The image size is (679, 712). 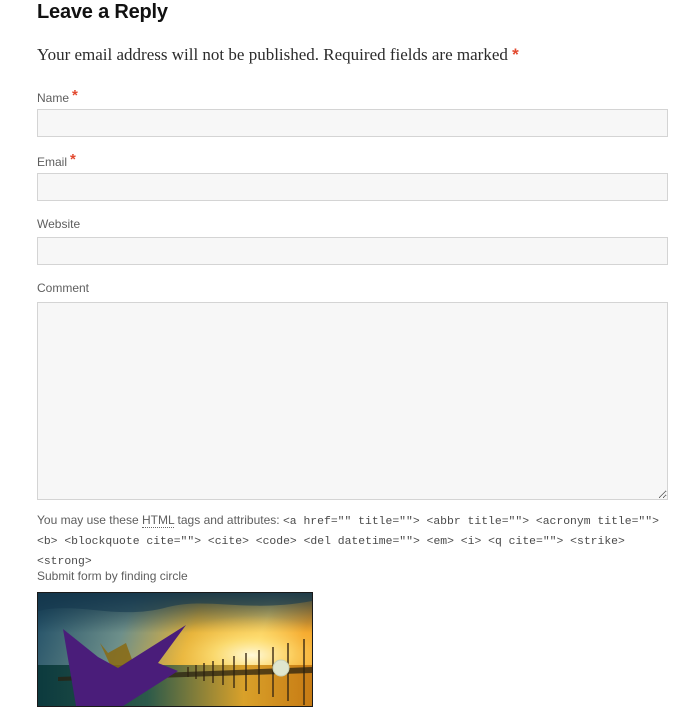 What do you see at coordinates (281, 668) in the screenshot?
I see `target-circle` at bounding box center [281, 668].